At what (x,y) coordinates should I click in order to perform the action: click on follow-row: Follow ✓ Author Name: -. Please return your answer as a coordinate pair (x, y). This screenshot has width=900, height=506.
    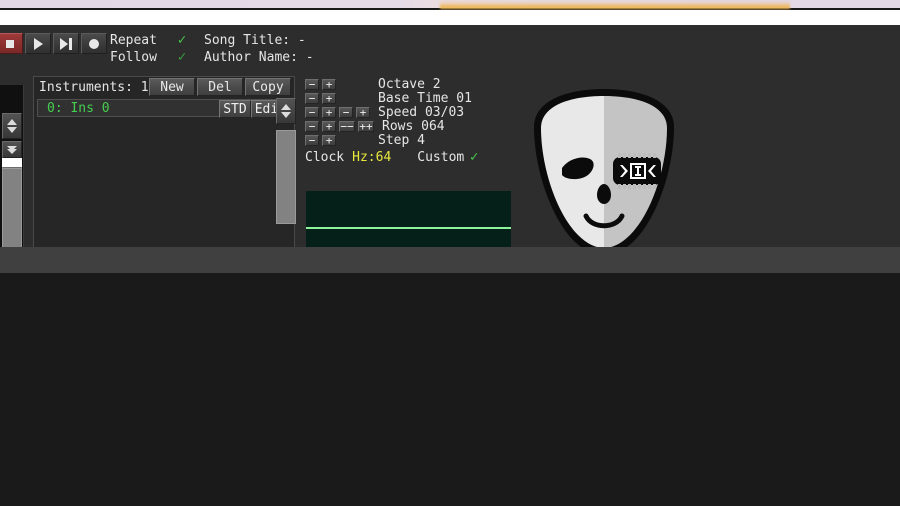
    Looking at the image, I should click on (212, 57).